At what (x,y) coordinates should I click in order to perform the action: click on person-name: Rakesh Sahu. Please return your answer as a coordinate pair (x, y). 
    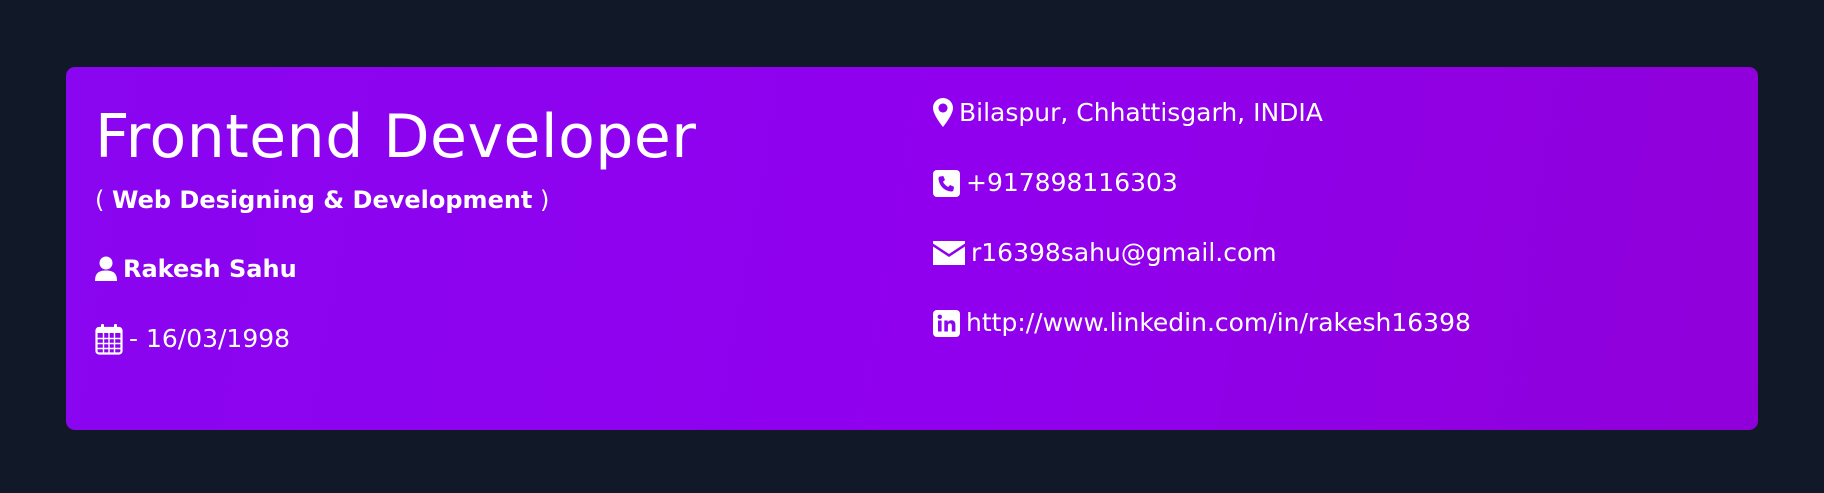
    Looking at the image, I should click on (210, 269).